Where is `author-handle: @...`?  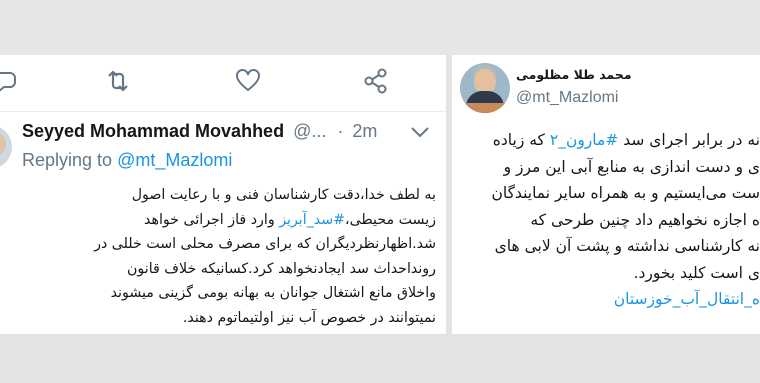 author-handle: @... is located at coordinates (309, 131).